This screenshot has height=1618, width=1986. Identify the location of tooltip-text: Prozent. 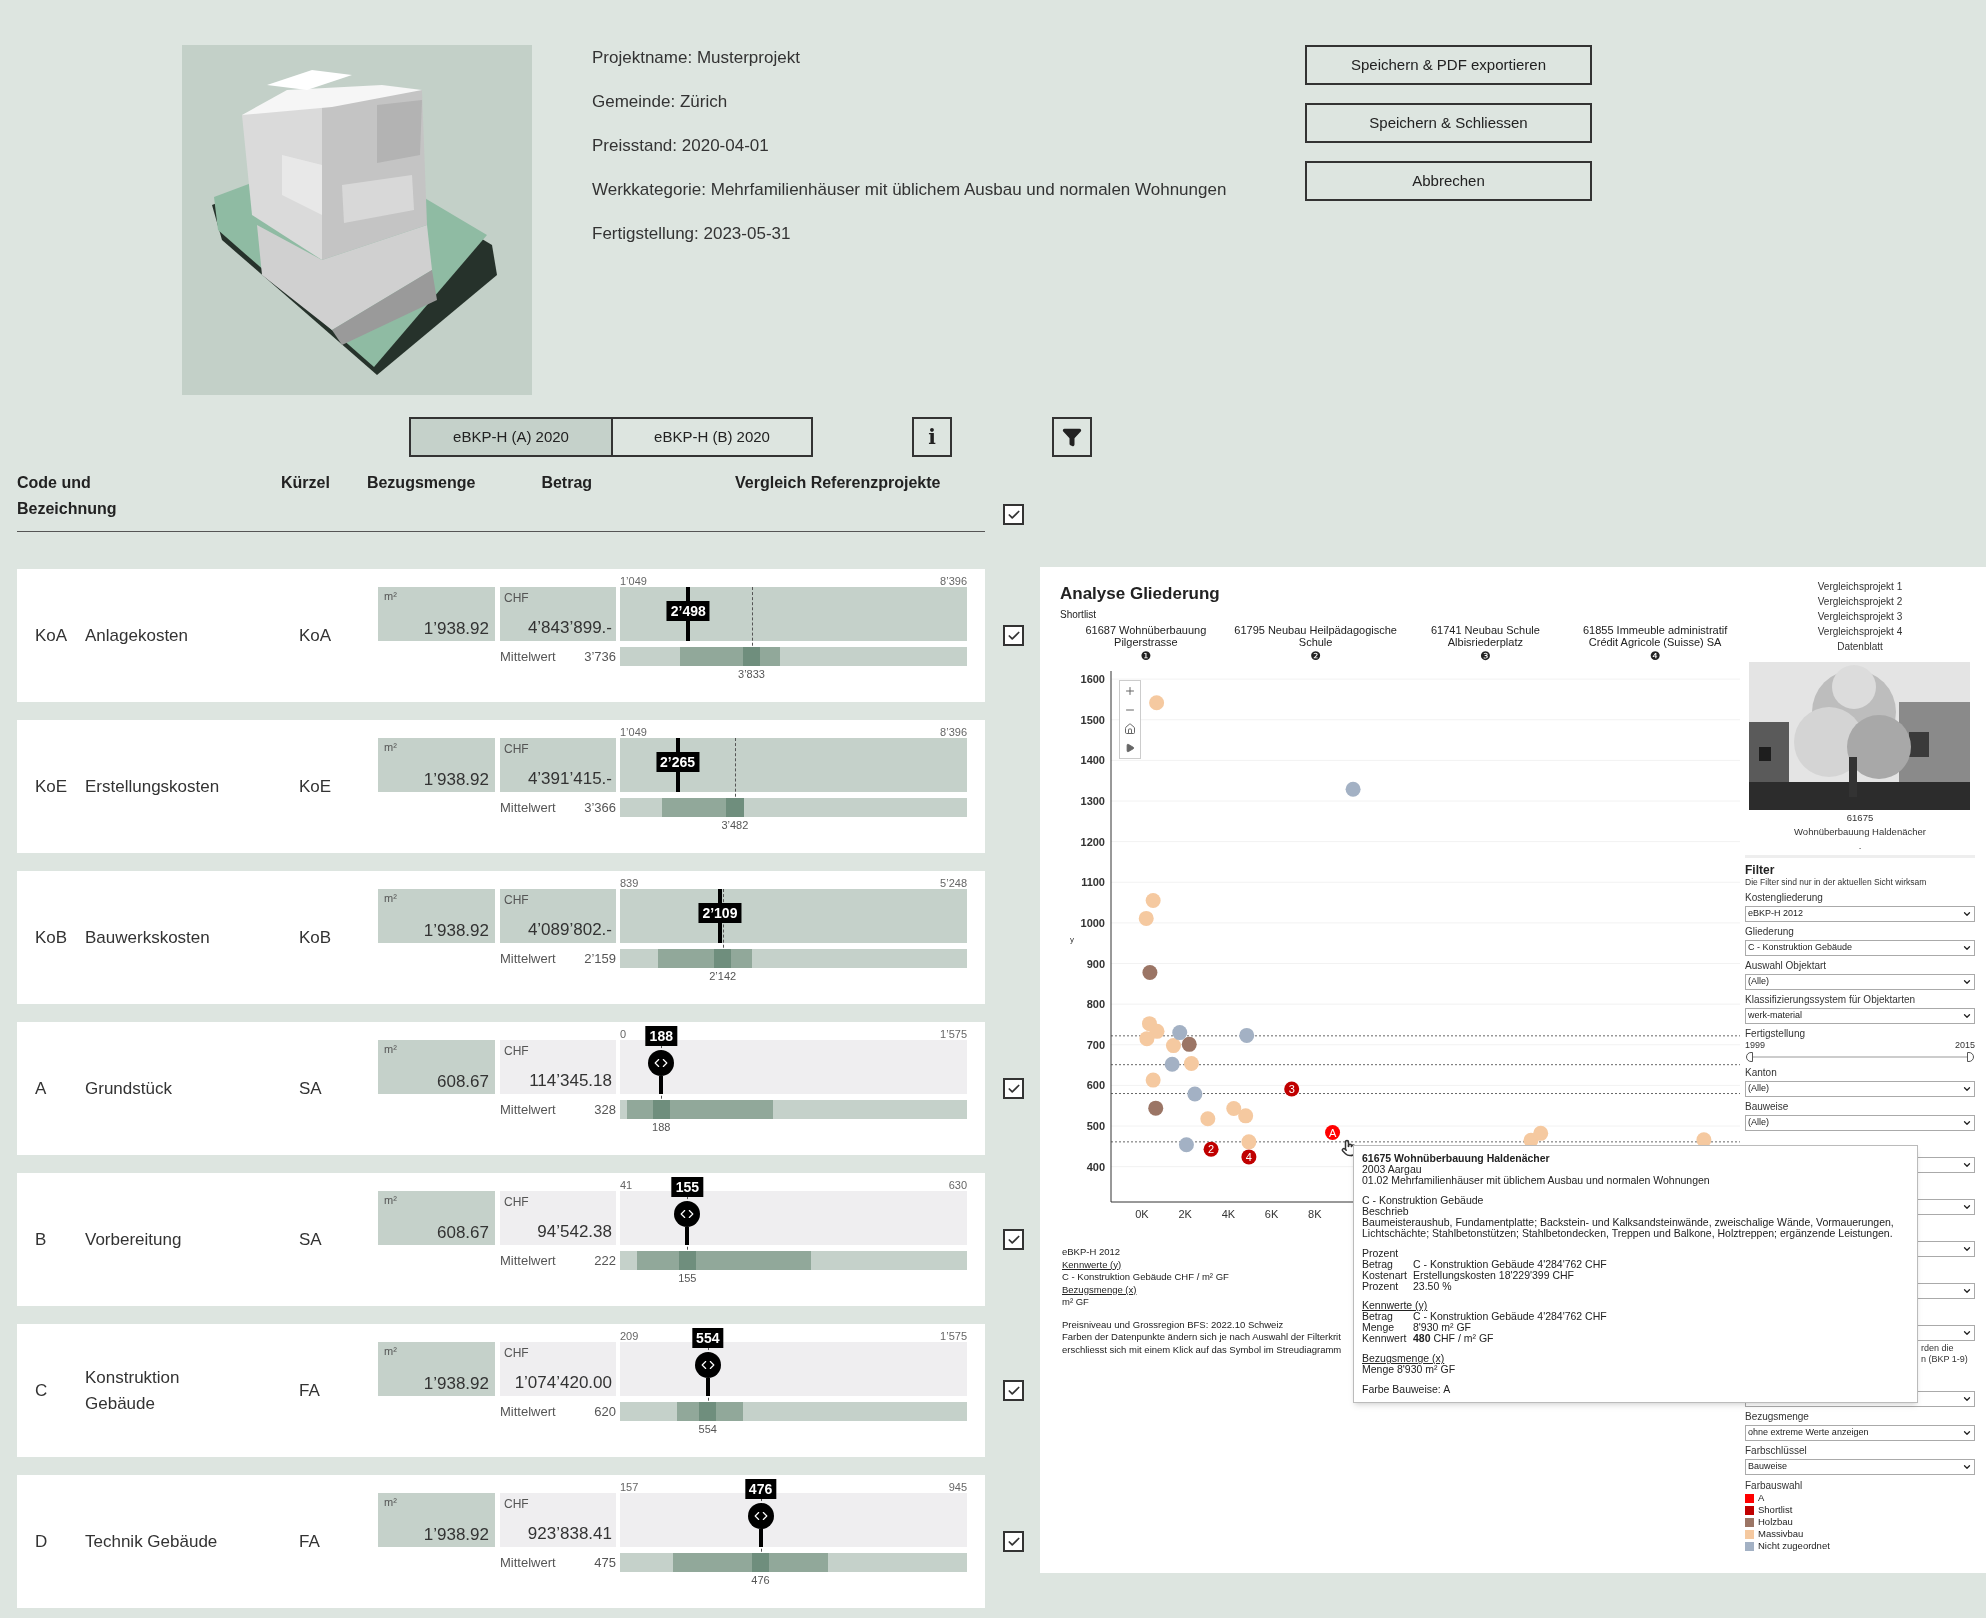
(1380, 1253).